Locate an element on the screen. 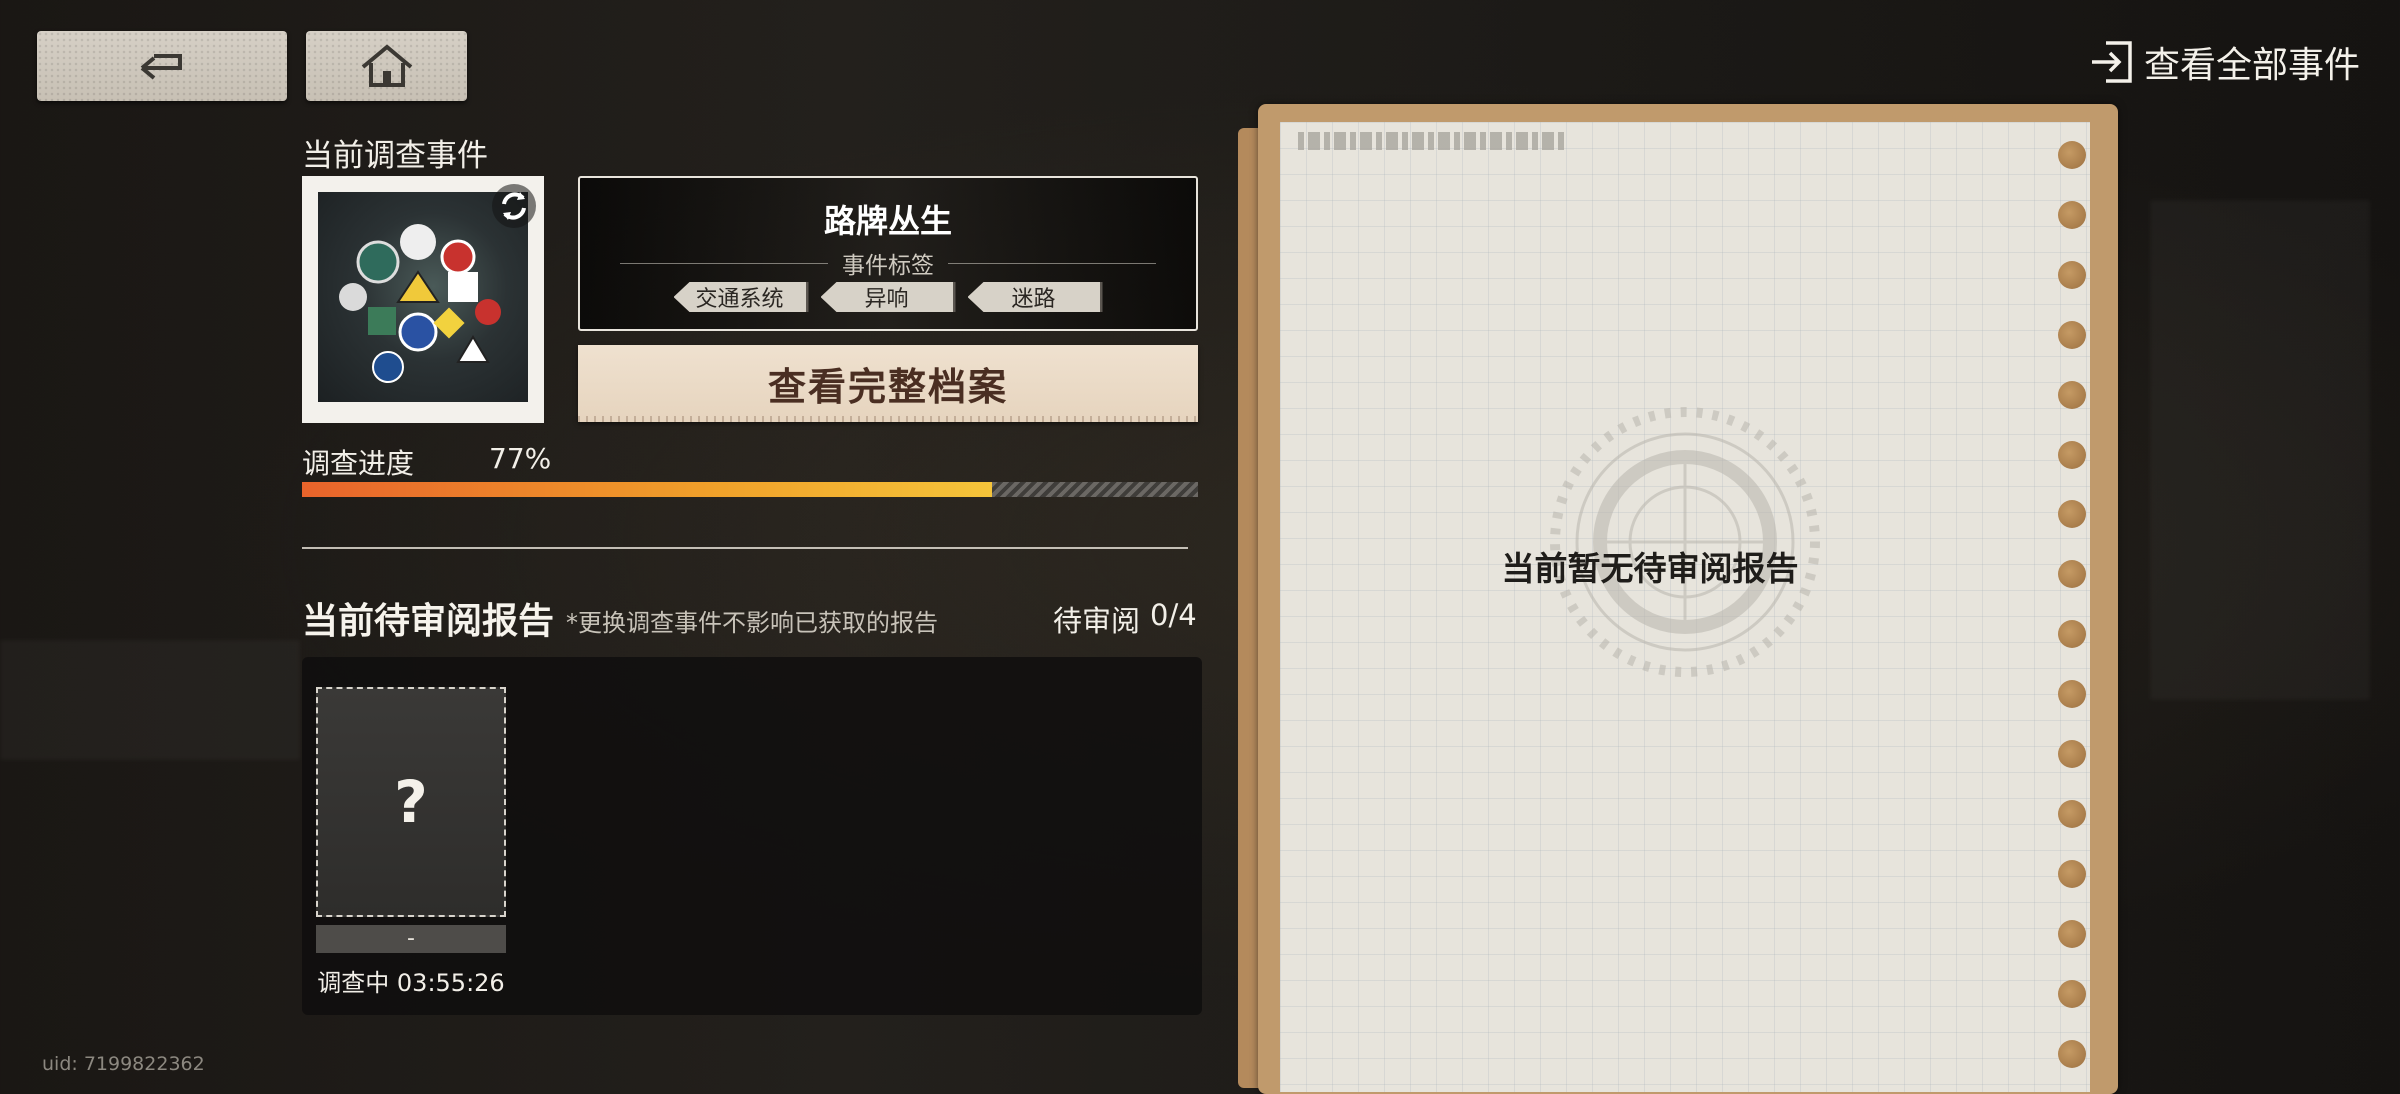 The width and height of the screenshot is (2400, 1094). pending-reports-title: 当前待审阅报告 is located at coordinates (428, 621).